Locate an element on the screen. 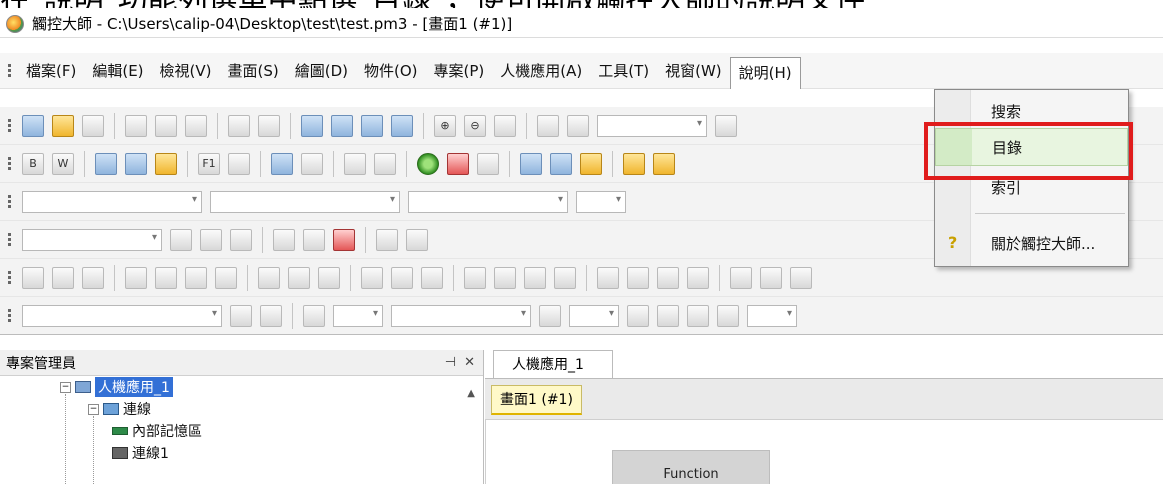  color-combo is located at coordinates (601, 201).